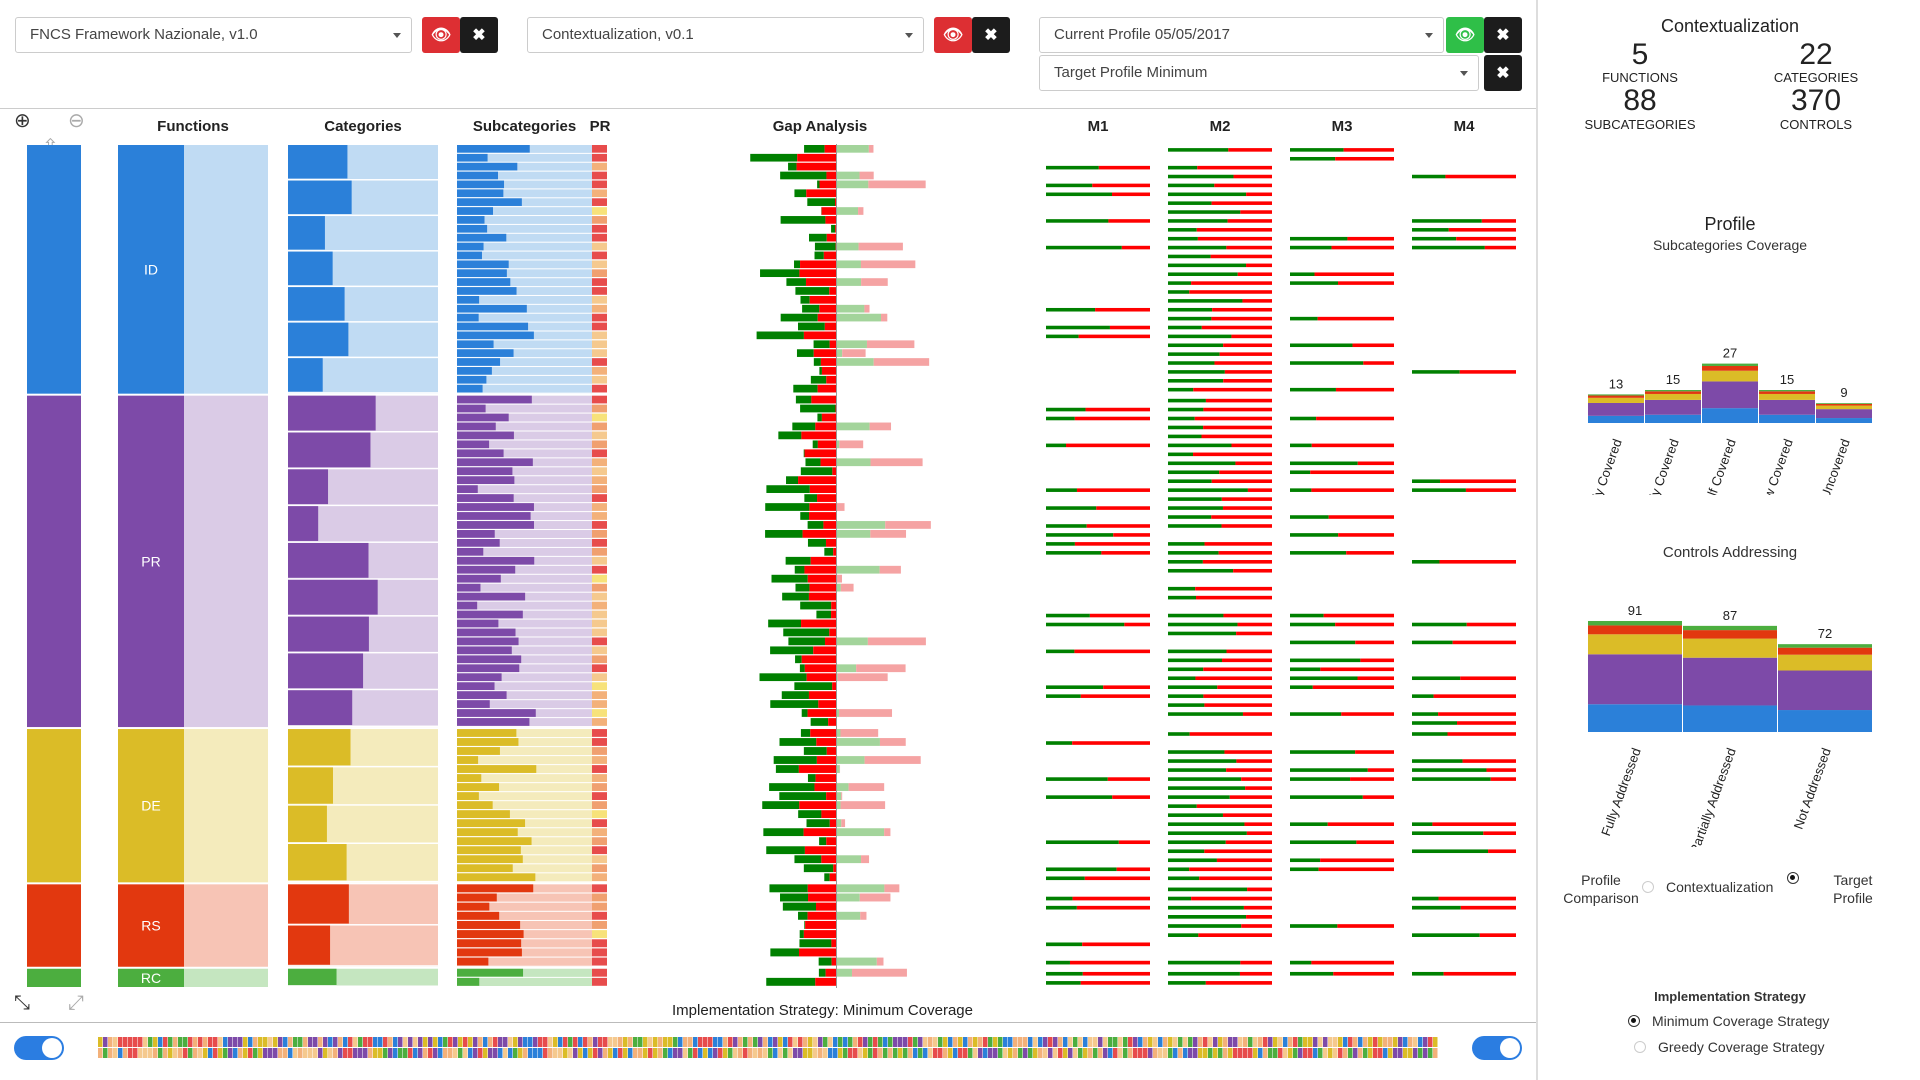  I want to click on framework-select: FNCS Framework Nazionale, v1.0, so click(213, 35).